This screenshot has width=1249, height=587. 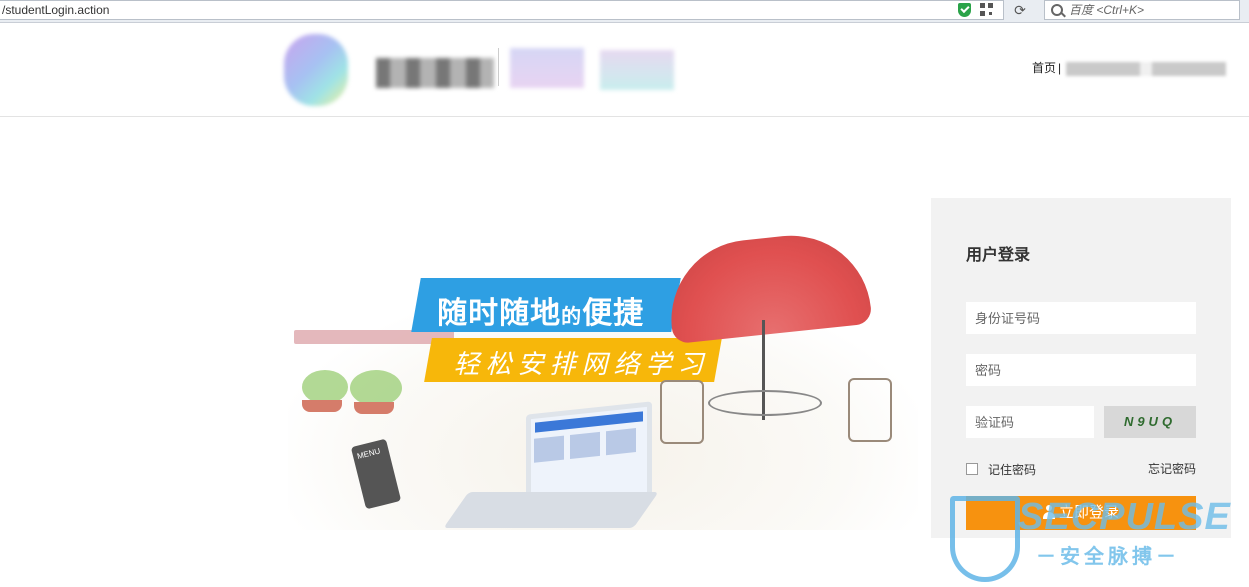 What do you see at coordinates (502, 10) in the screenshot?
I see `address-bar: /studentLogin.action` at bounding box center [502, 10].